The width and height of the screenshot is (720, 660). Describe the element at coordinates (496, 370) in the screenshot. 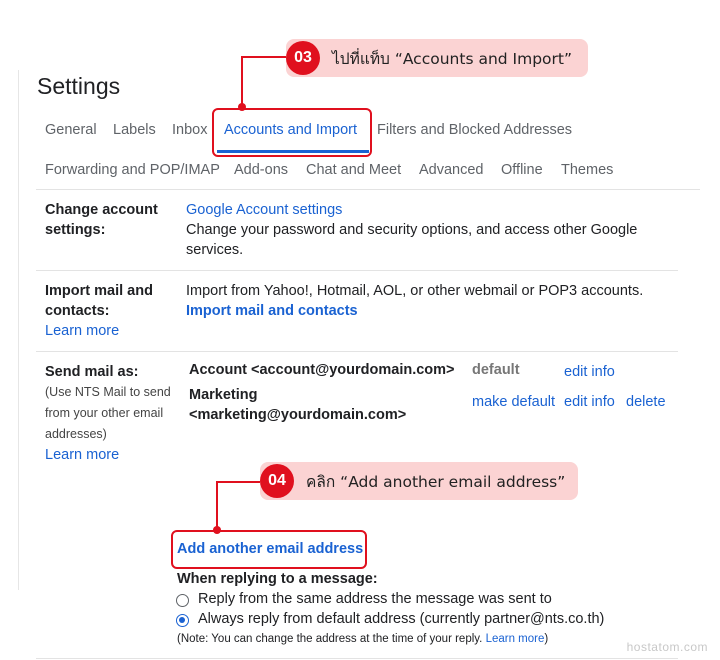

I see `default-status: default` at that location.